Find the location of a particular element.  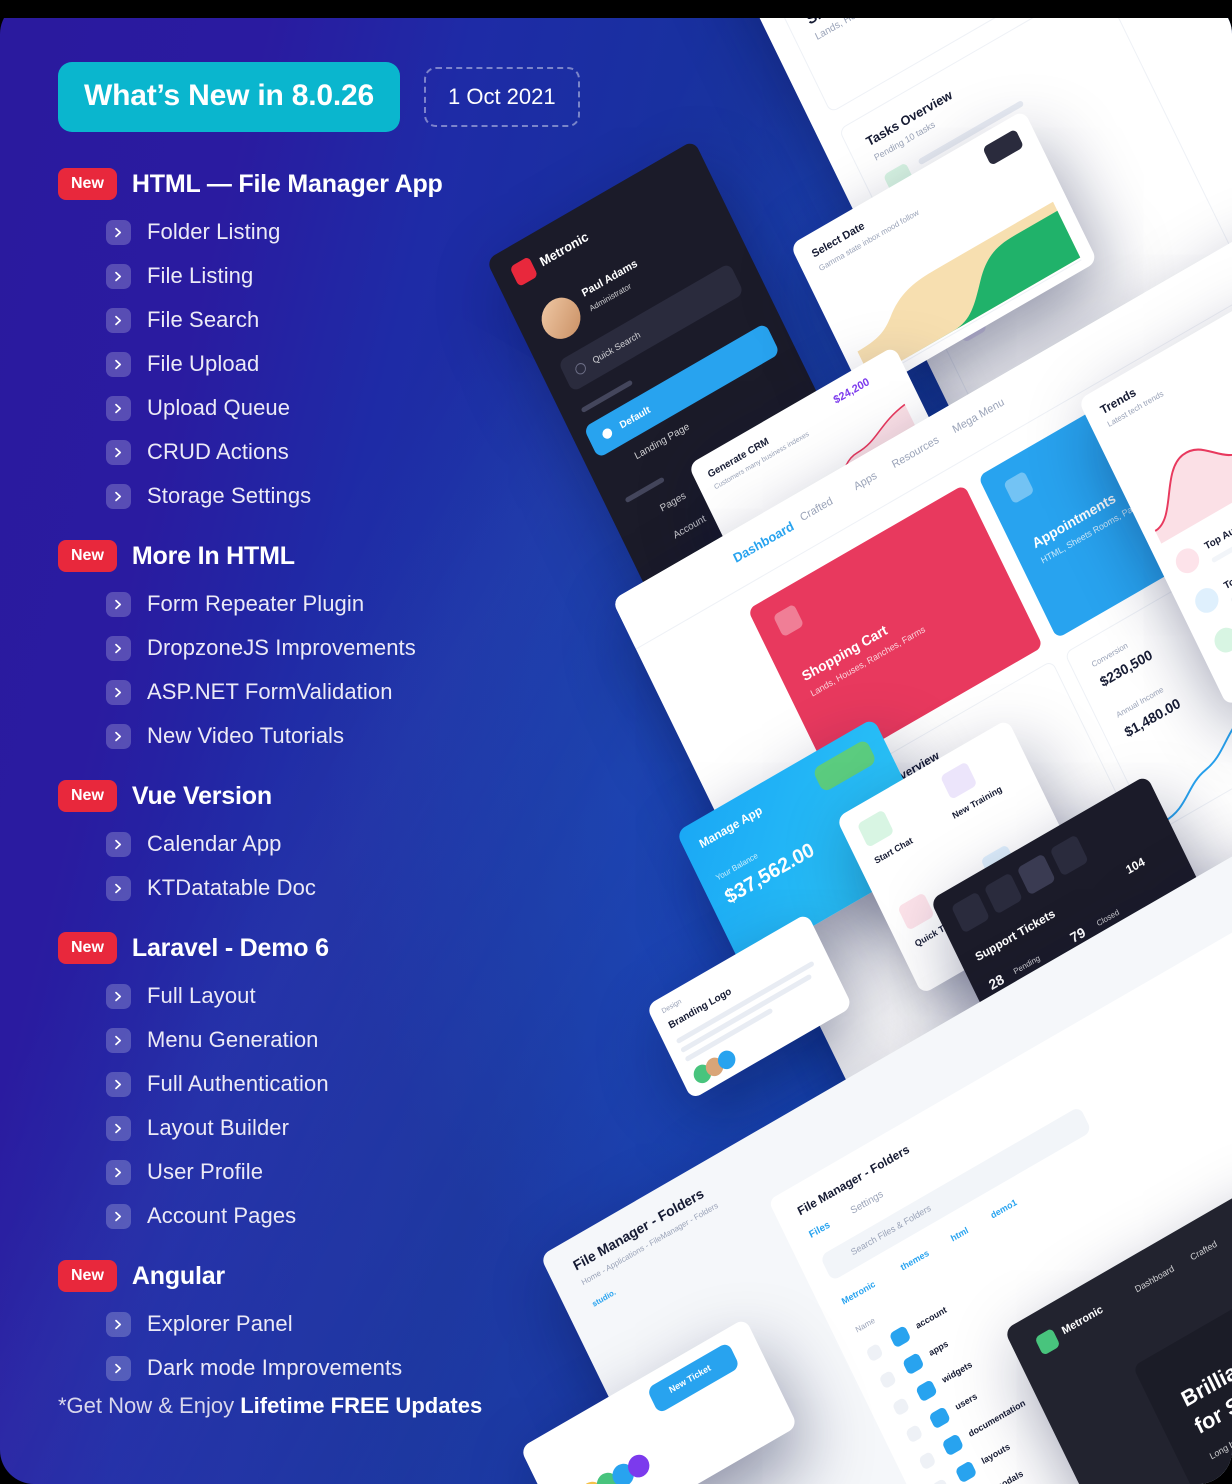

feature-item: New Video Tutorials is located at coordinates (328, 736).